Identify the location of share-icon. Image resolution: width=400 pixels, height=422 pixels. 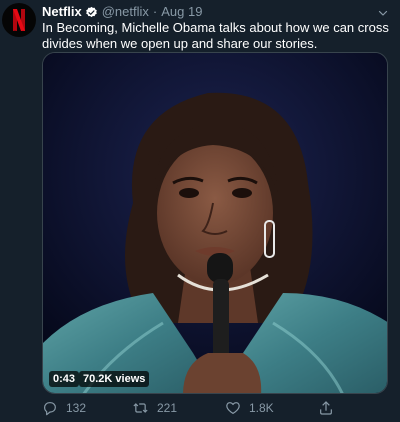
(326, 408).